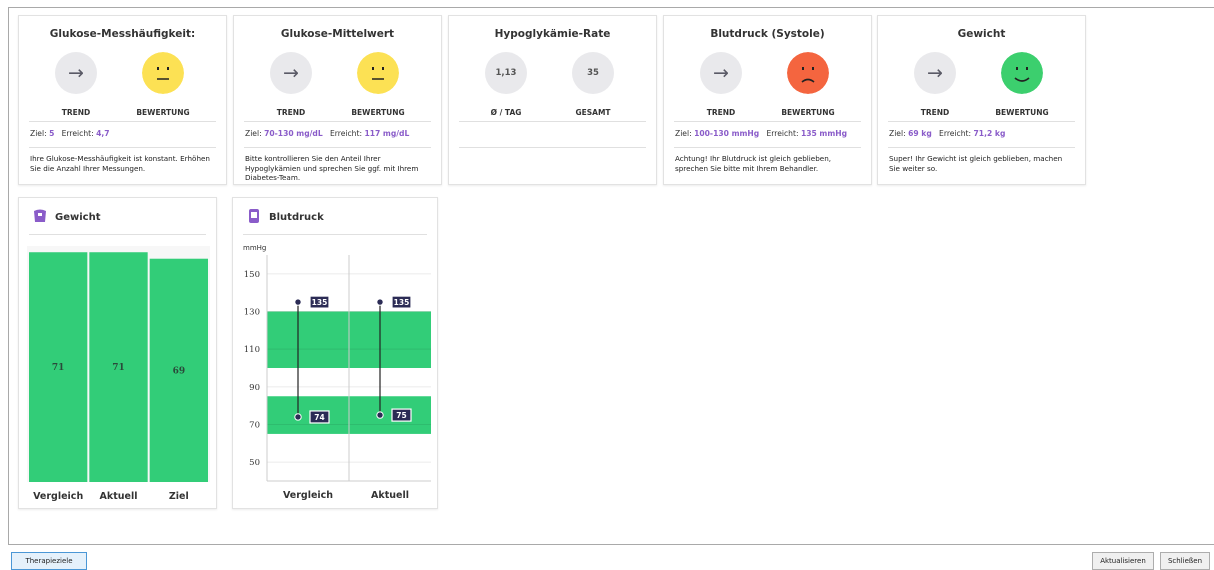 The width and height of the screenshot is (1214, 570). I want to click on weight-chart-card: Gewicht 71 Vergleich 71 Aktuell 69 Ziel, so click(117, 353).